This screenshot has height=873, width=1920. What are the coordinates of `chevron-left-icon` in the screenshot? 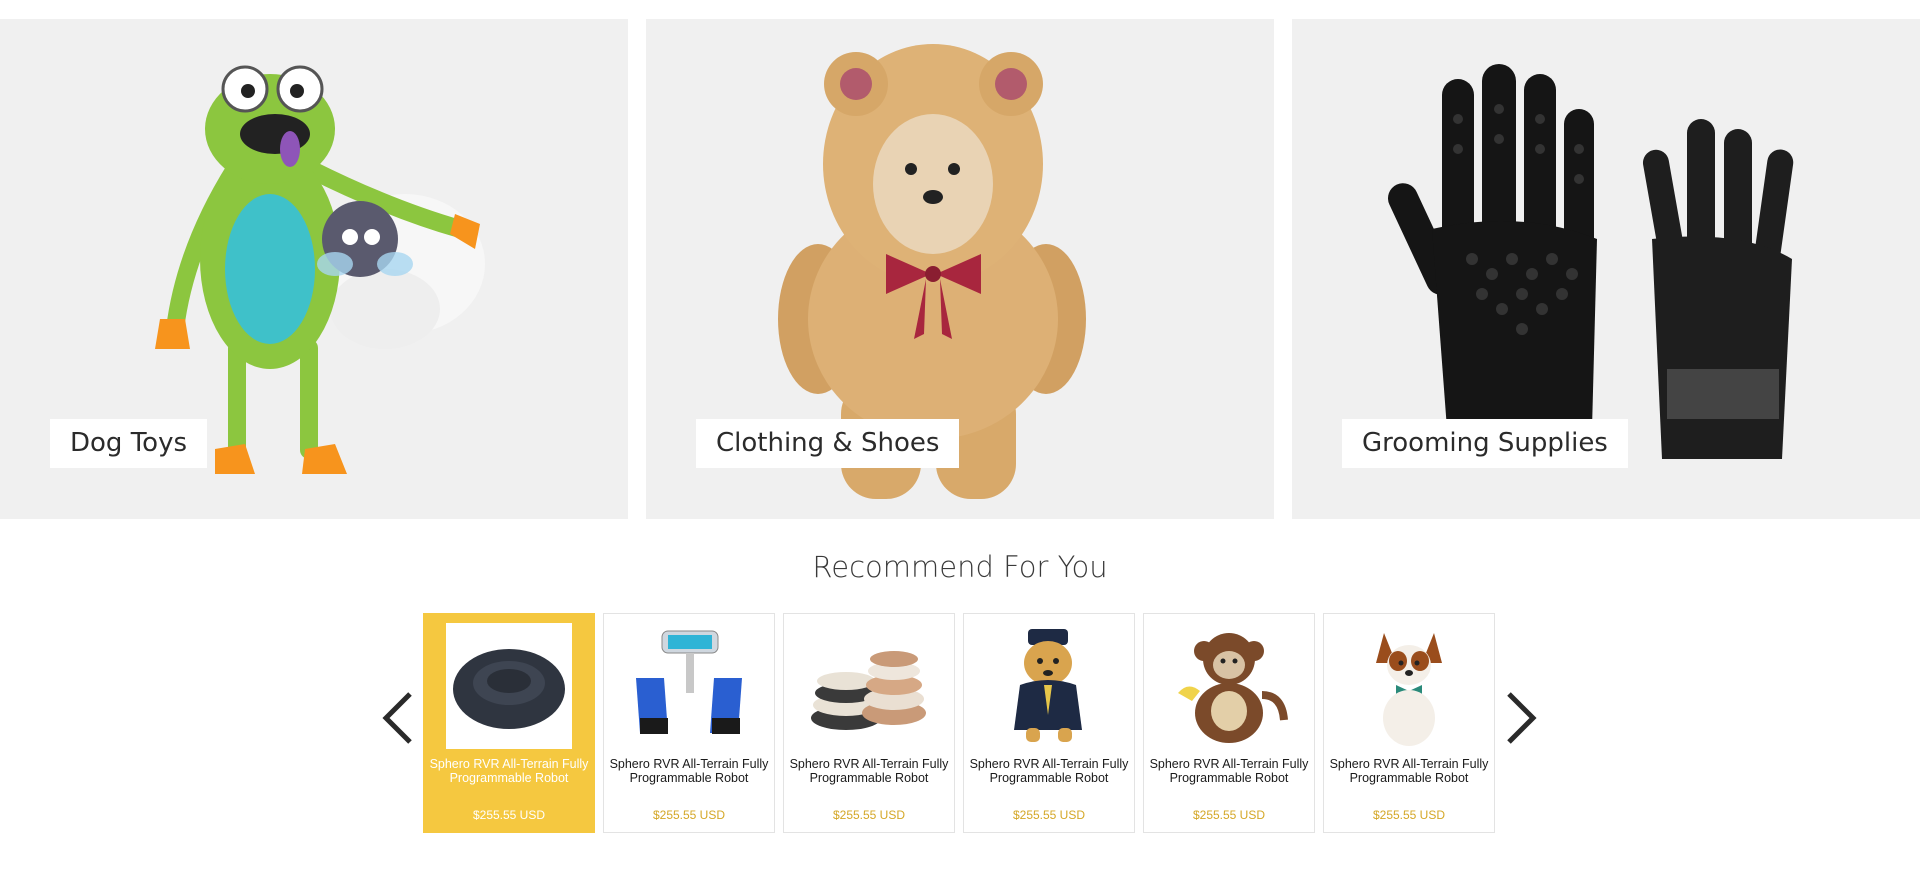 It's located at (397, 718).